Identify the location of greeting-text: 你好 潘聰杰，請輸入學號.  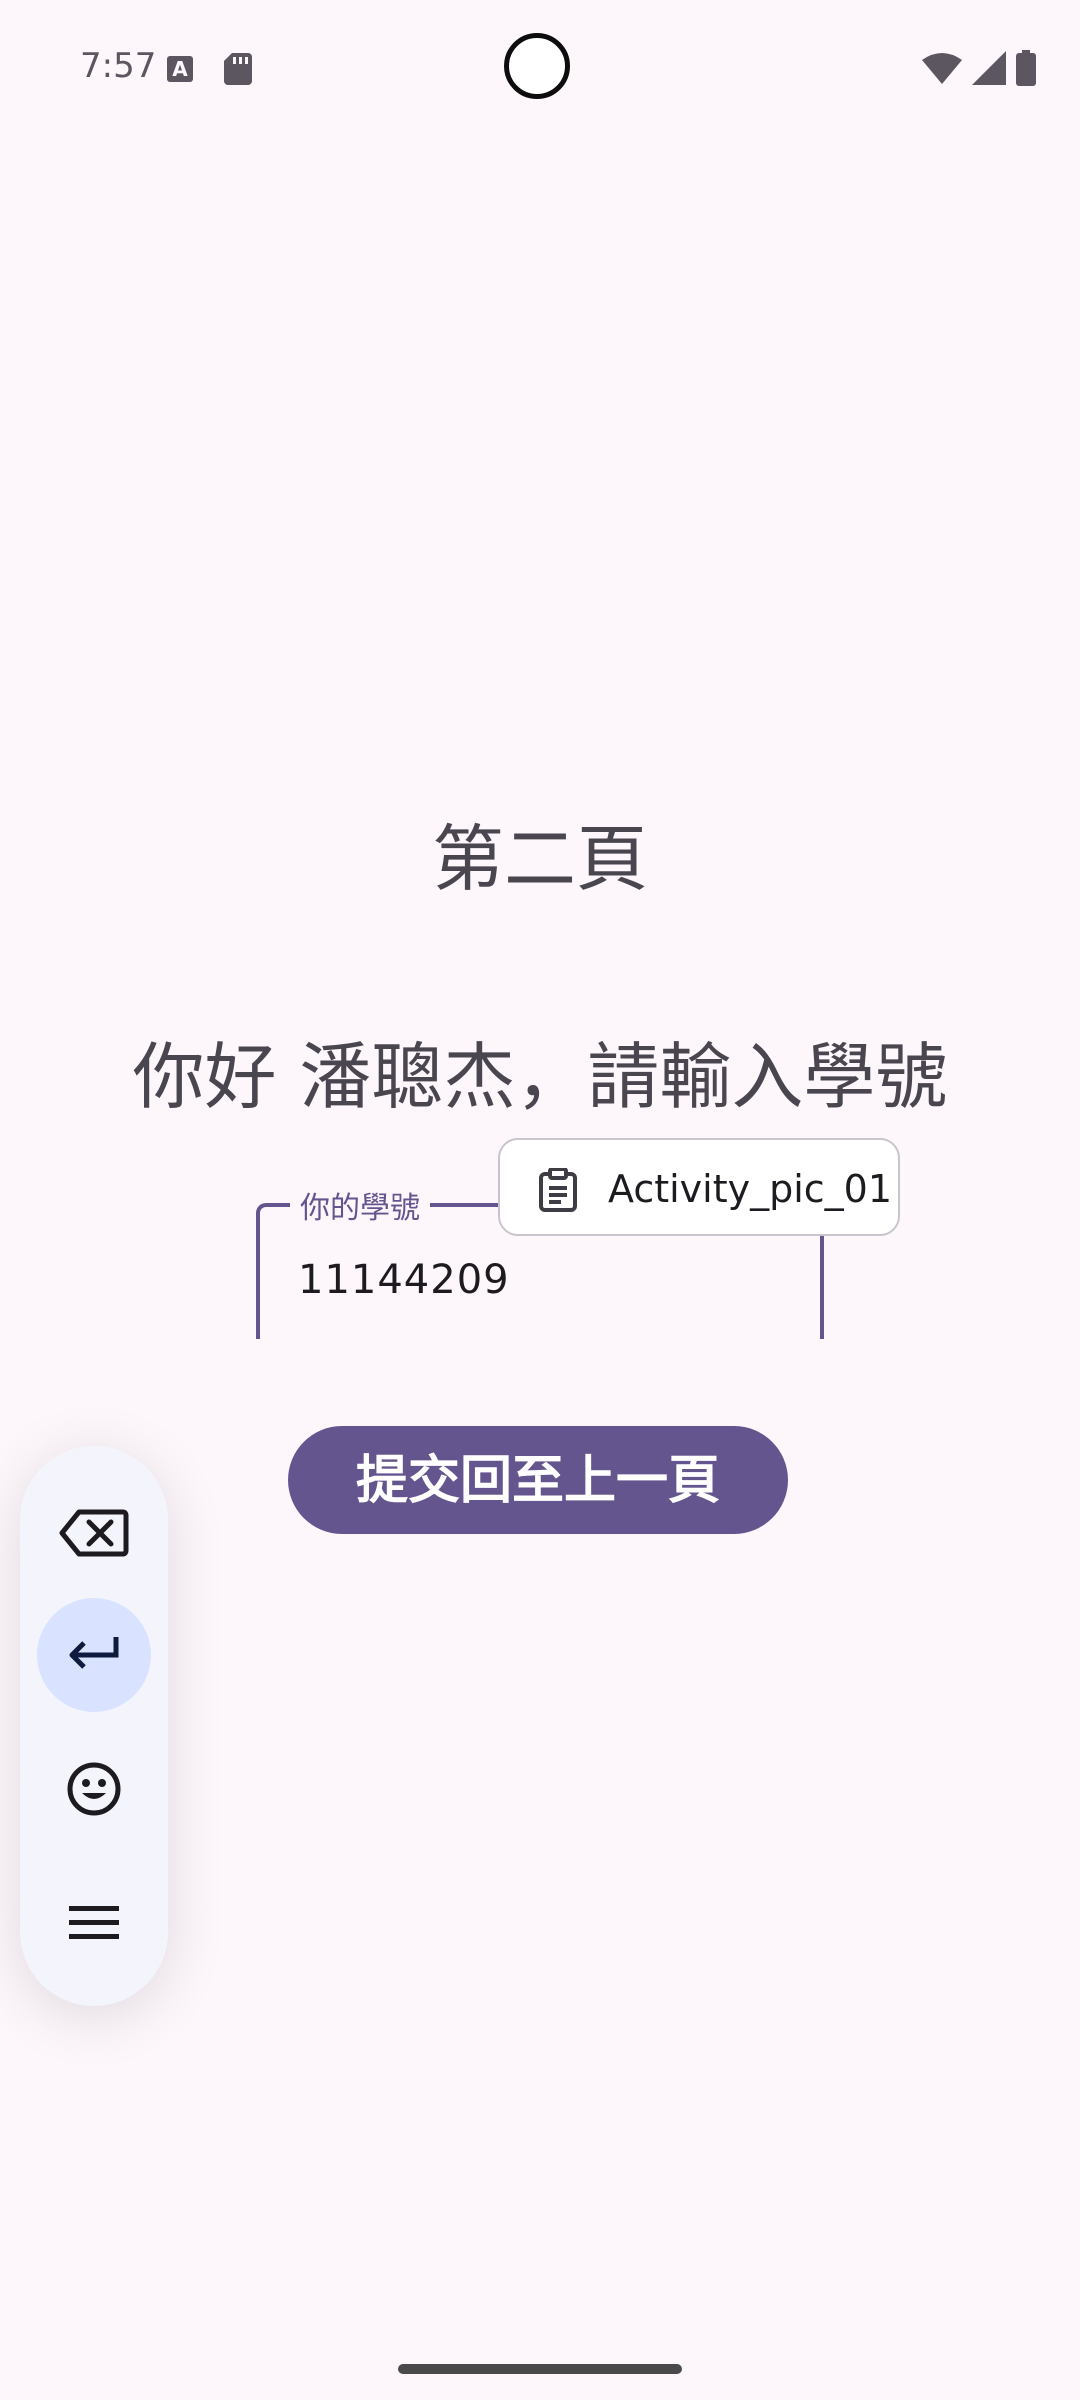
(540, 1077).